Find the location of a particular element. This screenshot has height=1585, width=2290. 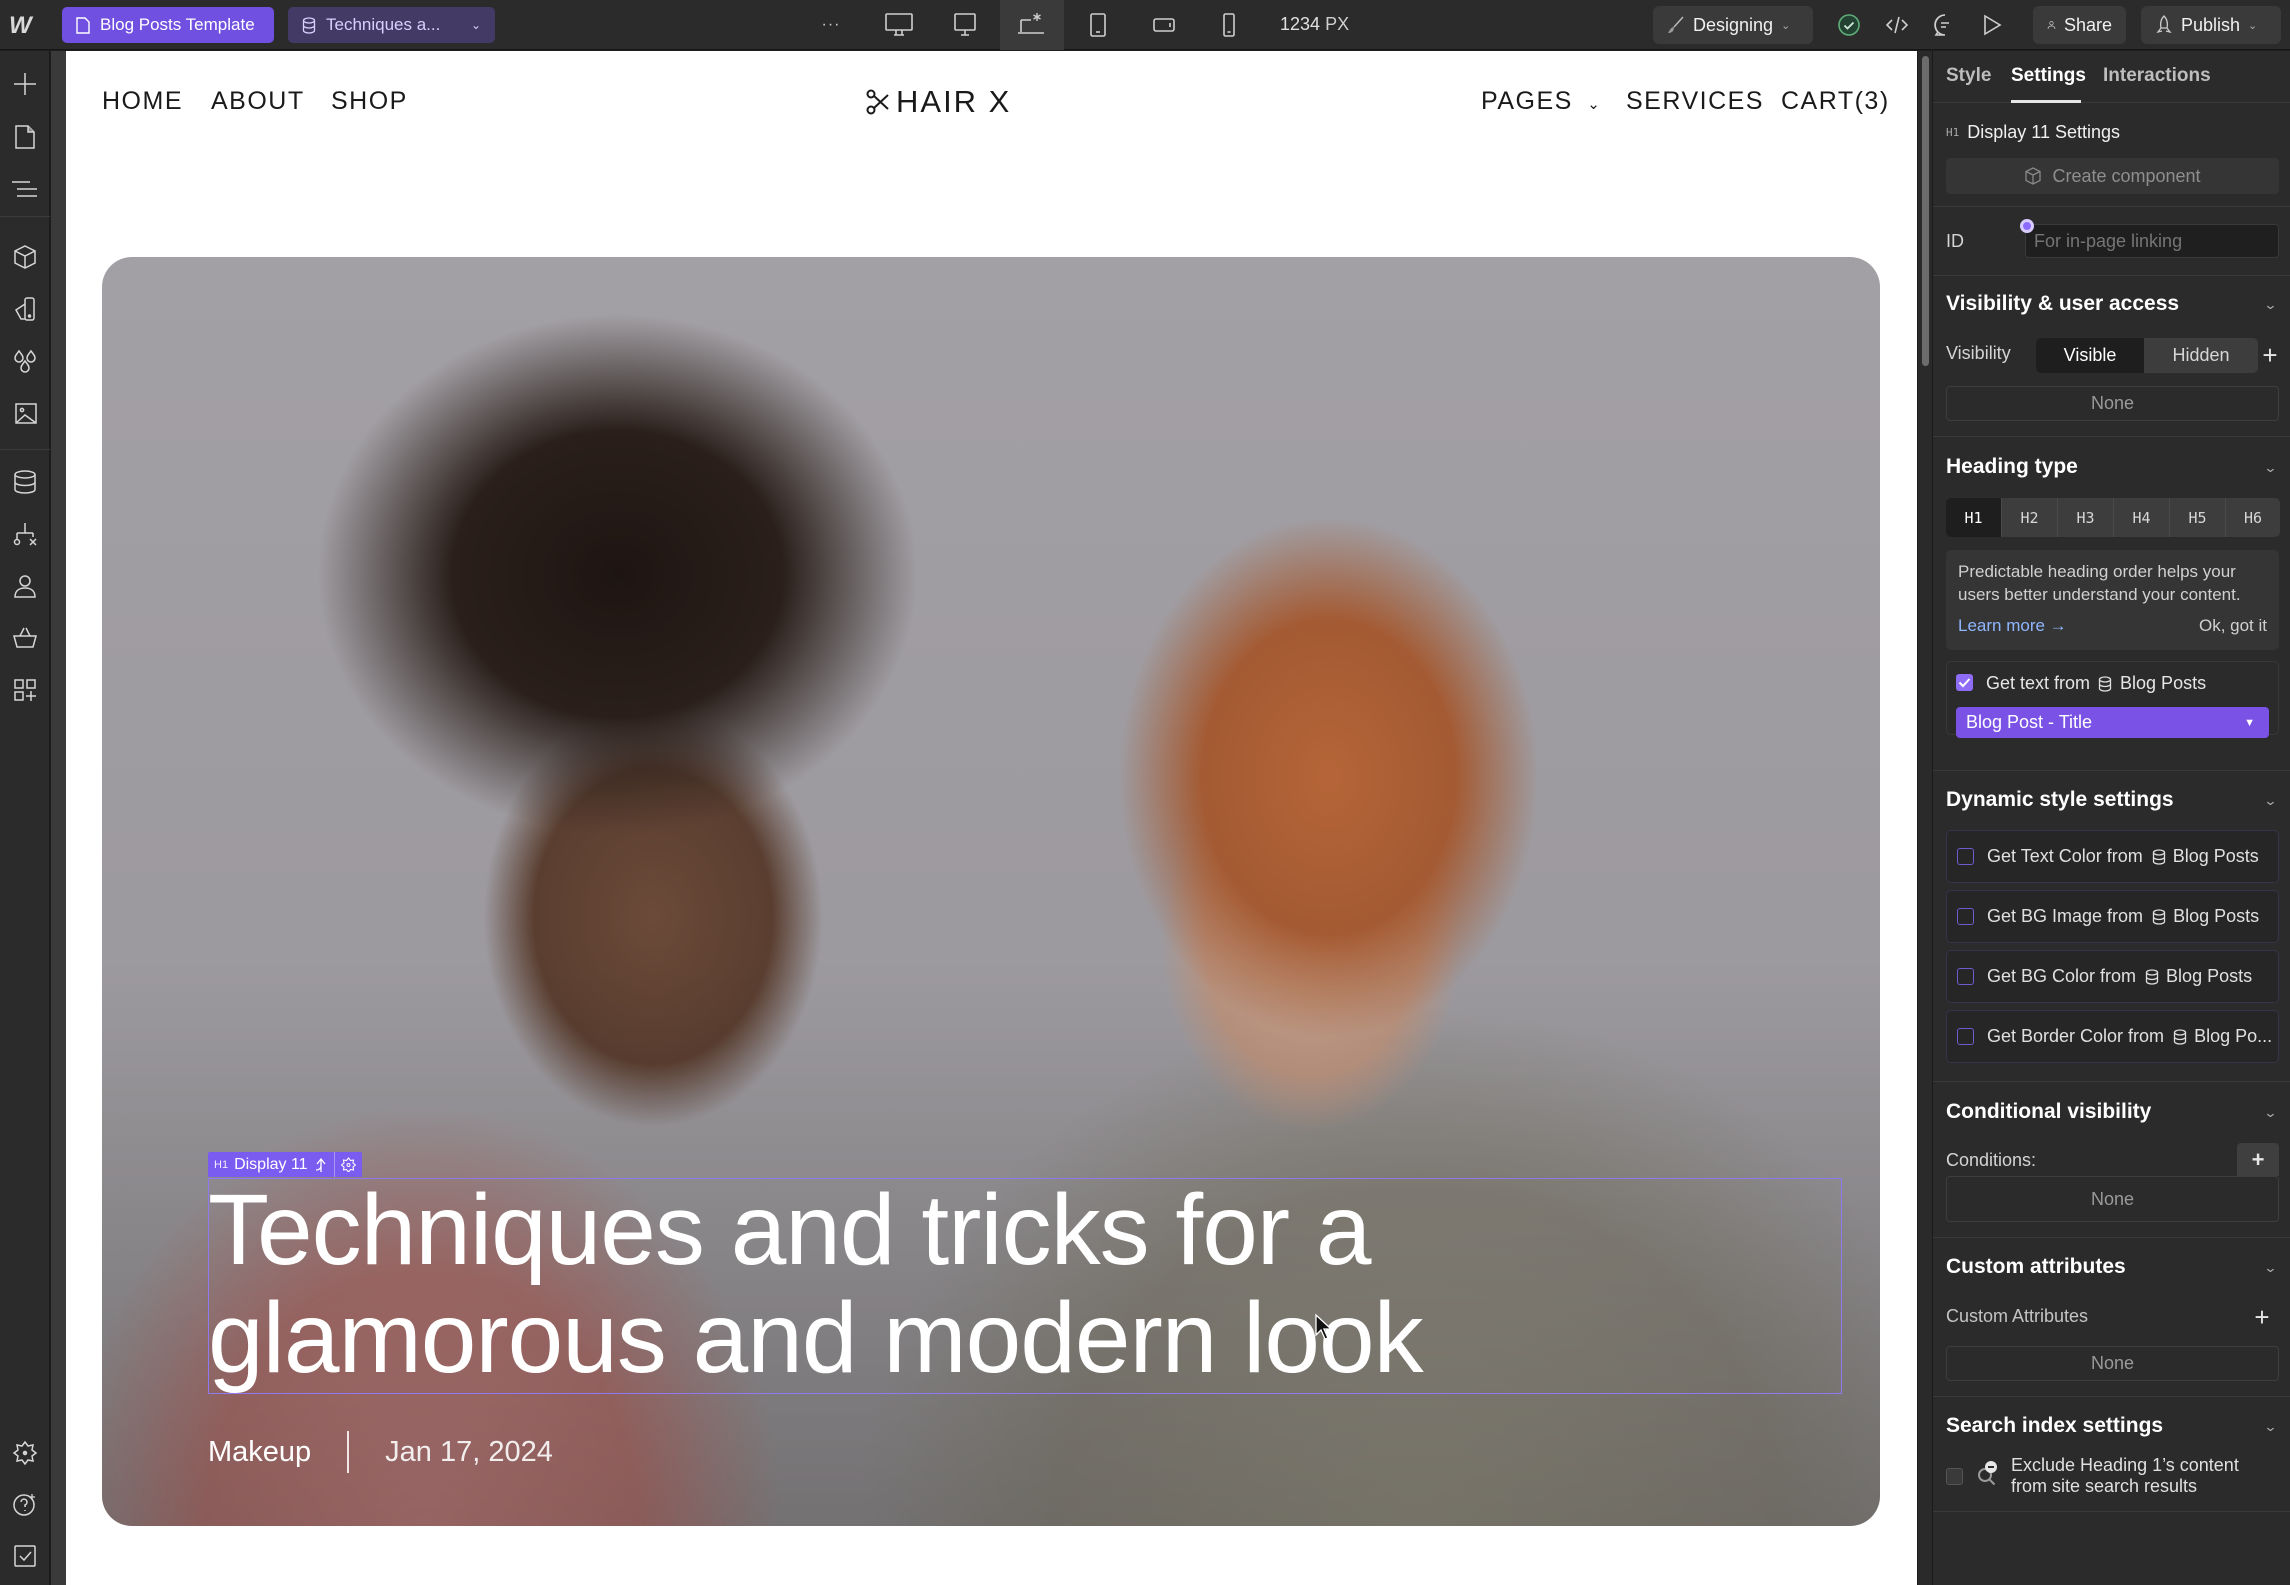

learn-more-link: Learn more → is located at coordinates (2012, 626).